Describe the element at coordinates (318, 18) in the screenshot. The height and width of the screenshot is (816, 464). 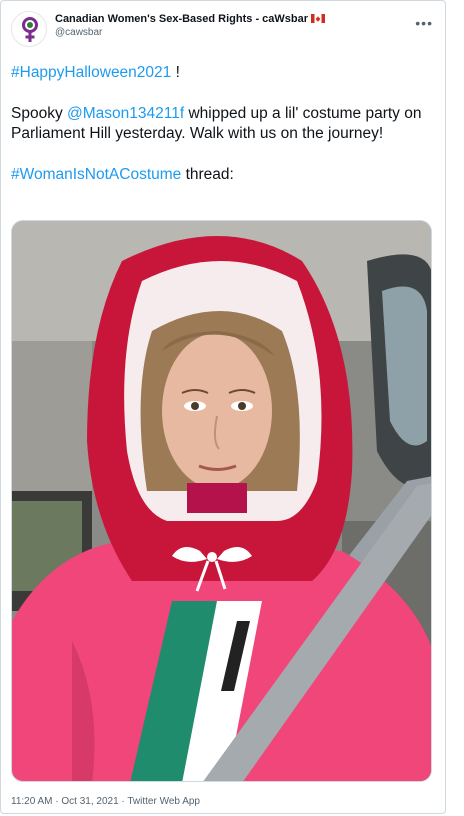
I see `canada-flag-icon` at that location.